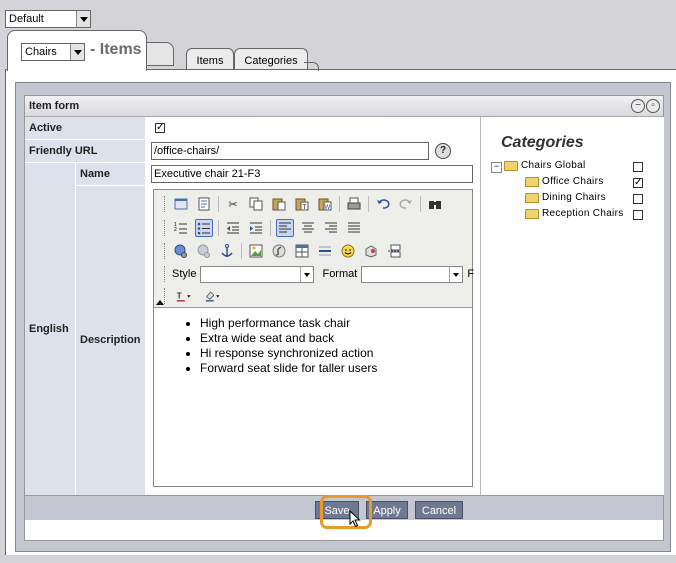 The height and width of the screenshot is (563, 676). Describe the element at coordinates (279, 251) in the screenshot. I see `flash-icon` at that location.